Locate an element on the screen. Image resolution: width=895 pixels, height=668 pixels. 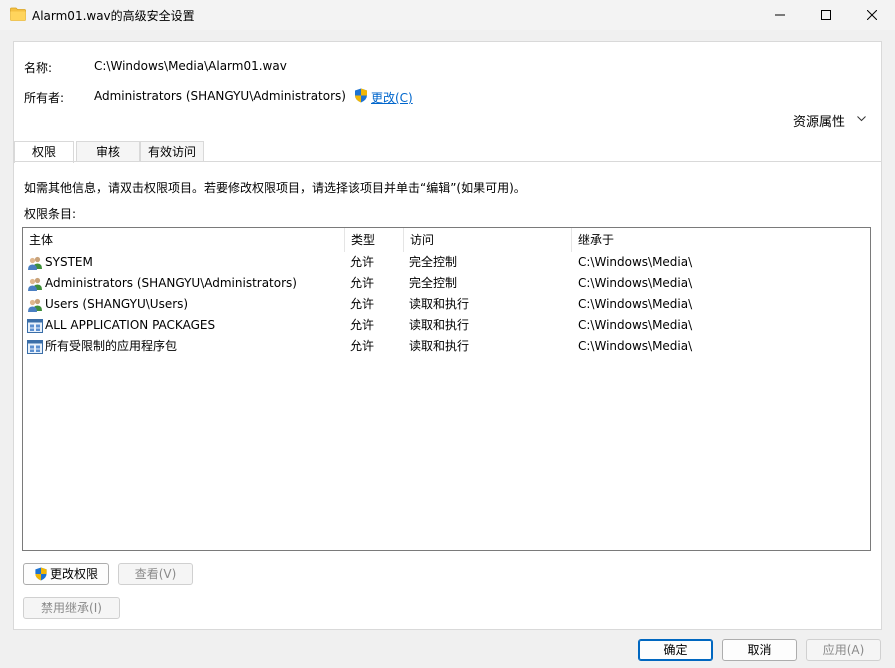
table-row: SYSTEM 允许 完全控制 C:\Windows\Media\ is located at coordinates (446, 262).